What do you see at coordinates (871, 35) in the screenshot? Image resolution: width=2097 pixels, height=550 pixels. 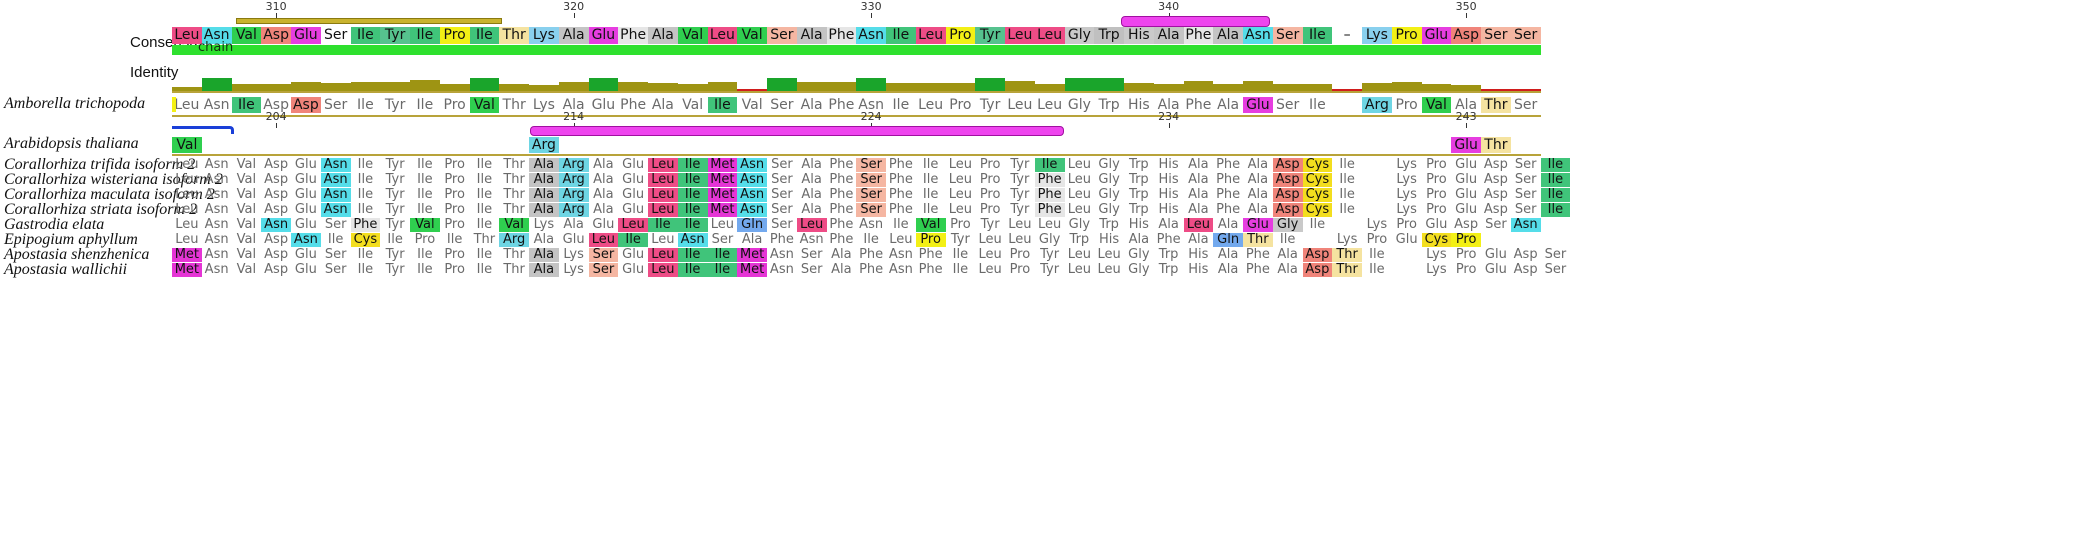 I see `consensus-residue: Asn` at bounding box center [871, 35].